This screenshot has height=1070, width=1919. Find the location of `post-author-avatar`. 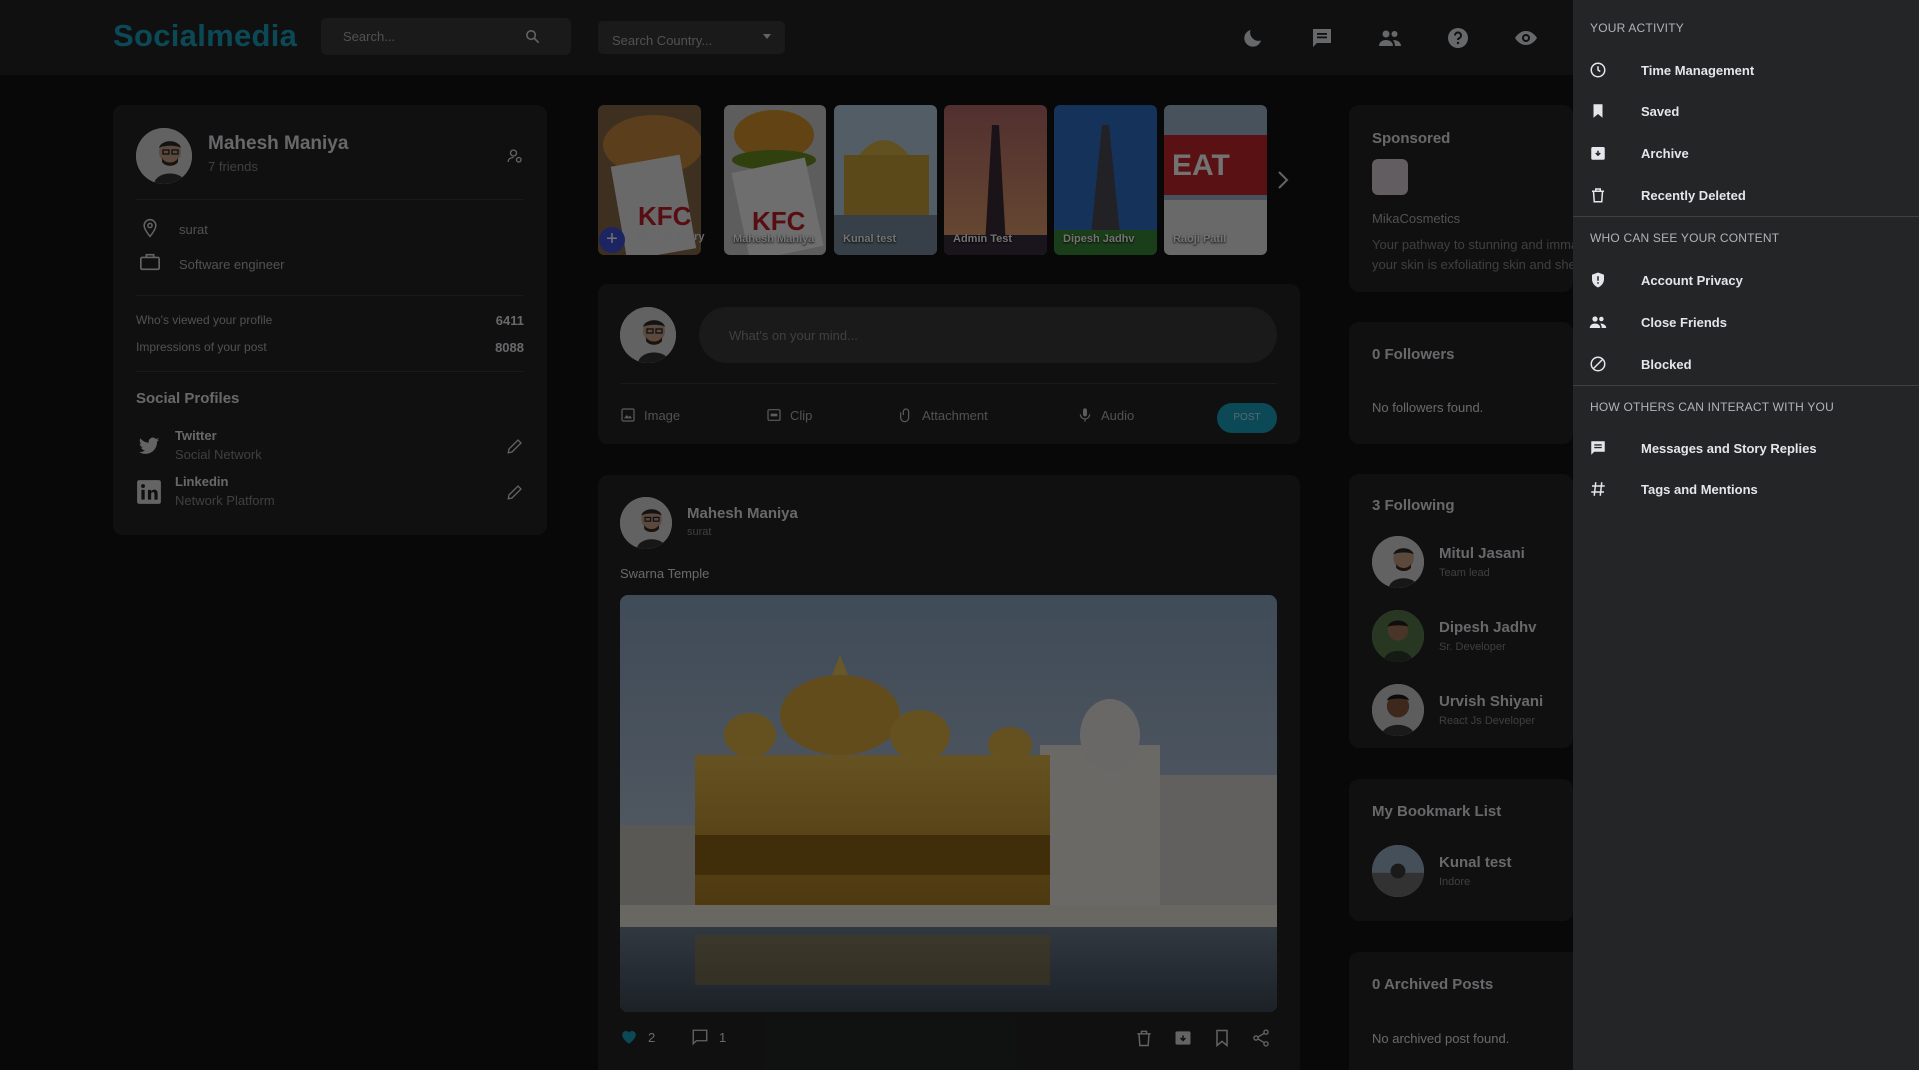

post-author-avatar is located at coordinates (646, 523).